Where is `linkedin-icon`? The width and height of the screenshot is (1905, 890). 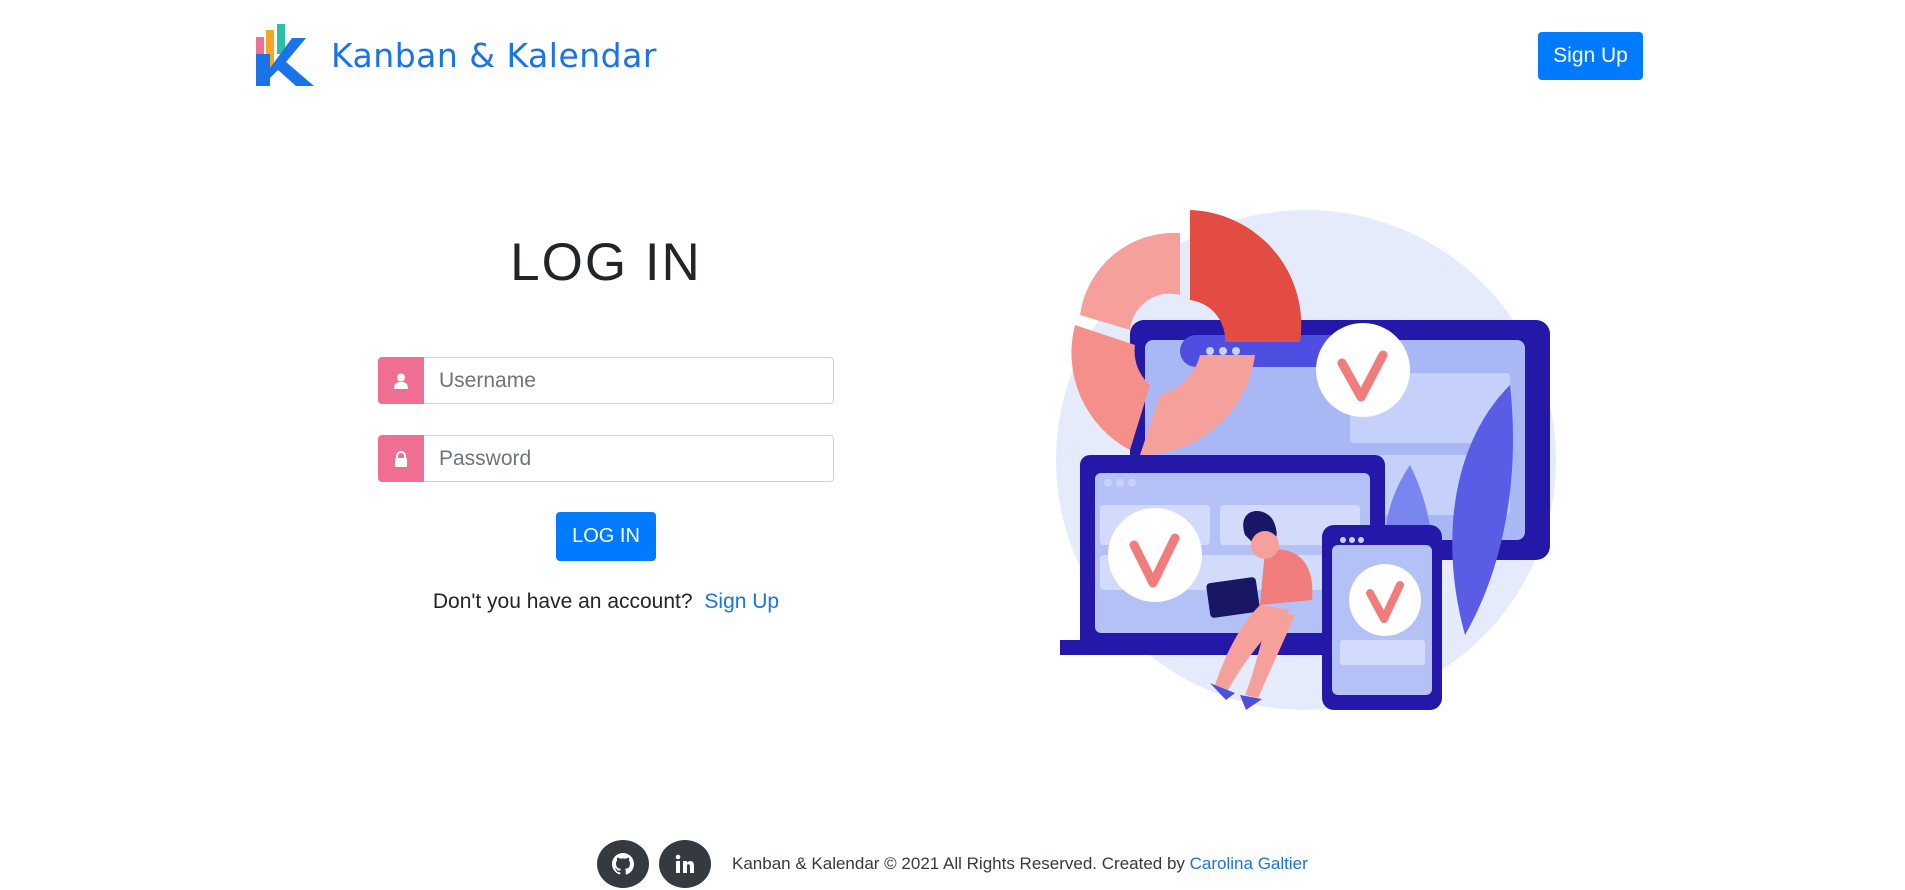
linkedin-icon is located at coordinates (684, 863).